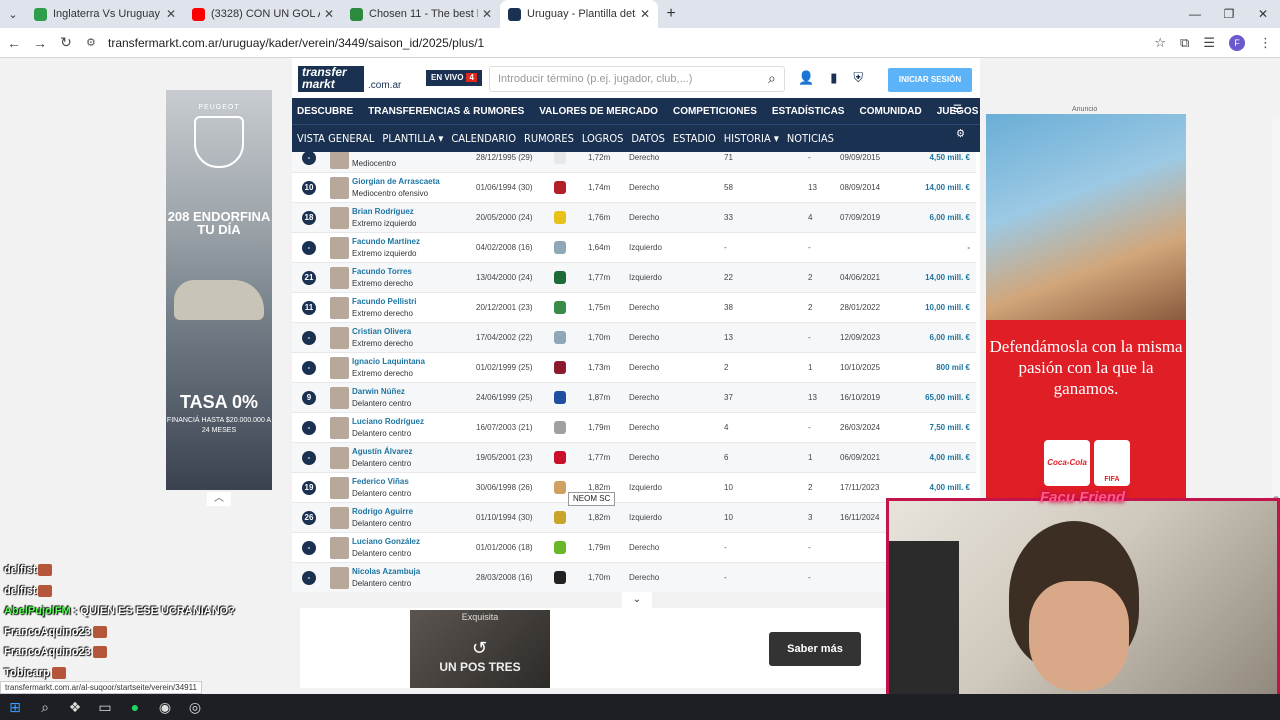  I want to click on player-name-link: Cristian Olivera, so click(381, 331).